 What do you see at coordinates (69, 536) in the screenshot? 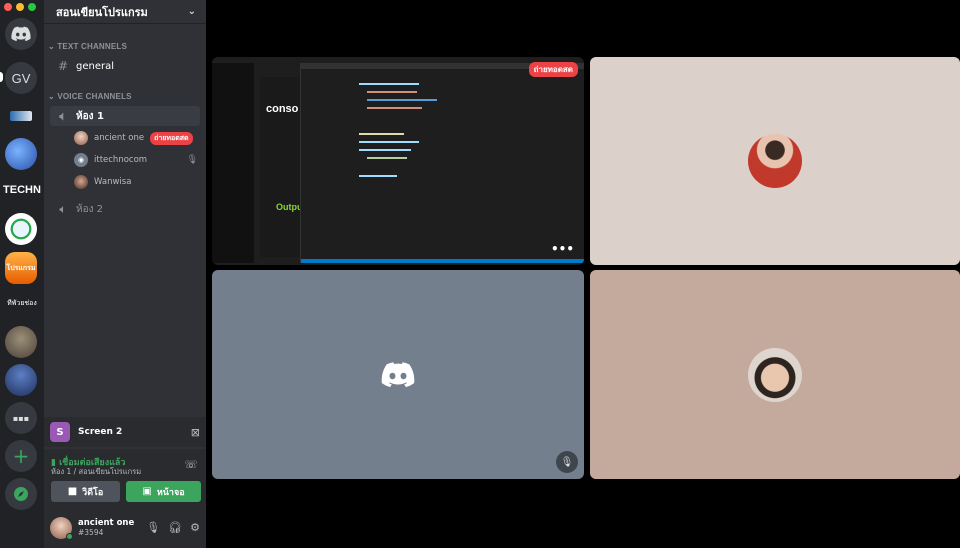
I see `online-status-icon` at bounding box center [69, 536].